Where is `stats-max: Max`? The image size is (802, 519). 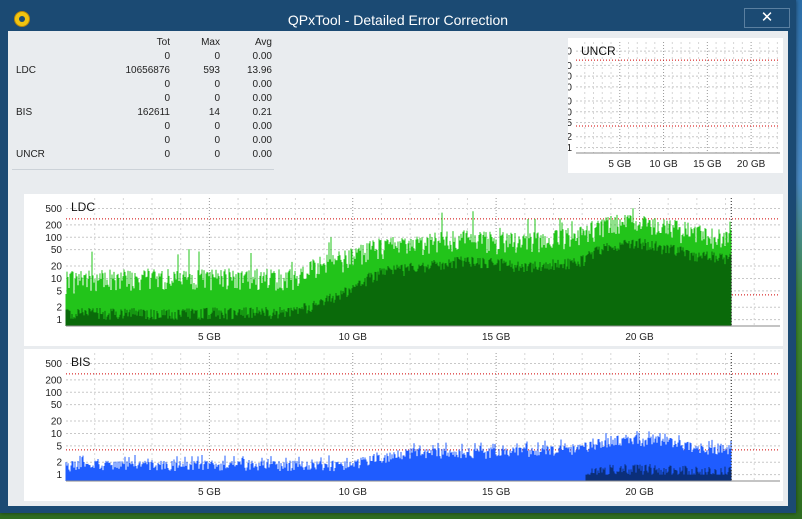
stats-max: Max is located at coordinates (210, 42).